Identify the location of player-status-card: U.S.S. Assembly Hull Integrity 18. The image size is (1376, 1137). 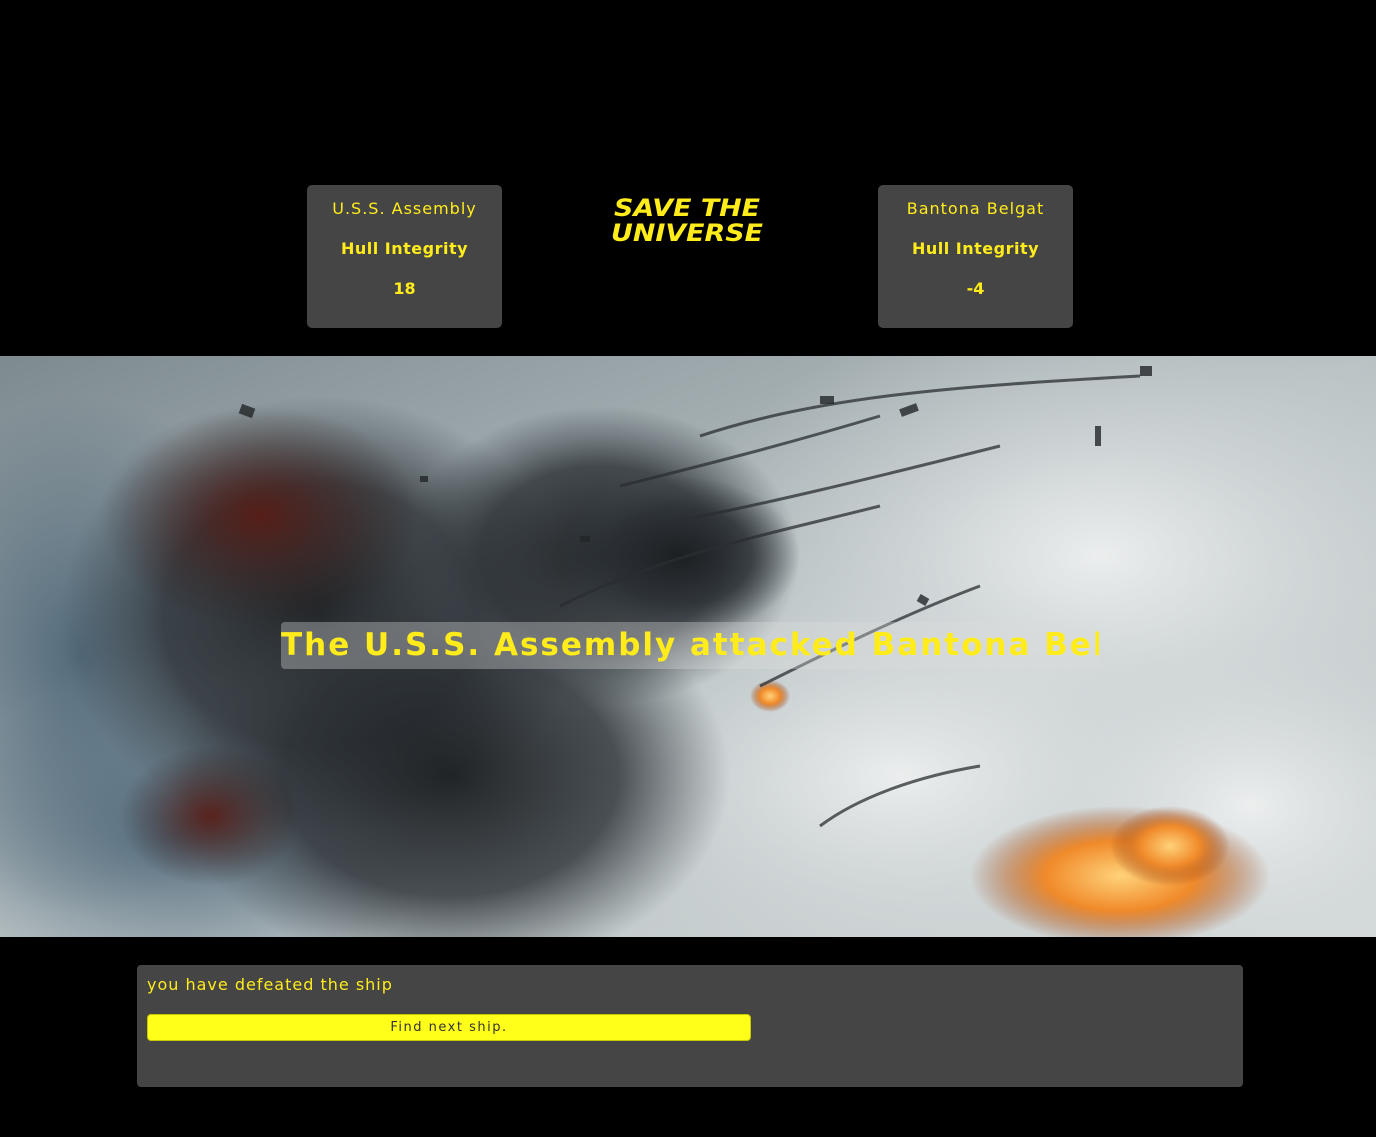
(404, 256).